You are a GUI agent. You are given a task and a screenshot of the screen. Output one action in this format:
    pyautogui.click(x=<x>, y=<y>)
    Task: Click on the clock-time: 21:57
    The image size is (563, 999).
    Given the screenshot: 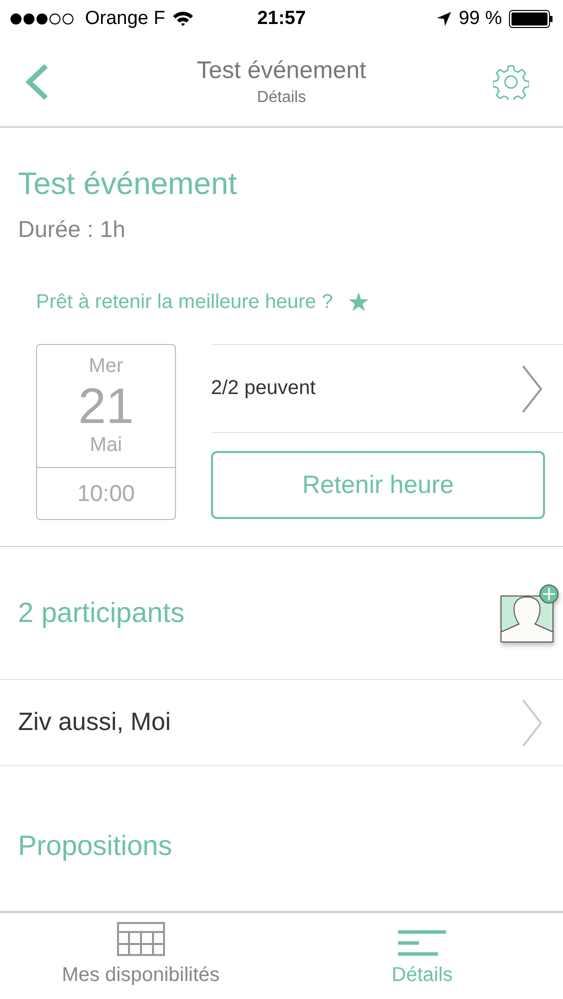 What is the action you would take?
    pyautogui.click(x=281, y=19)
    